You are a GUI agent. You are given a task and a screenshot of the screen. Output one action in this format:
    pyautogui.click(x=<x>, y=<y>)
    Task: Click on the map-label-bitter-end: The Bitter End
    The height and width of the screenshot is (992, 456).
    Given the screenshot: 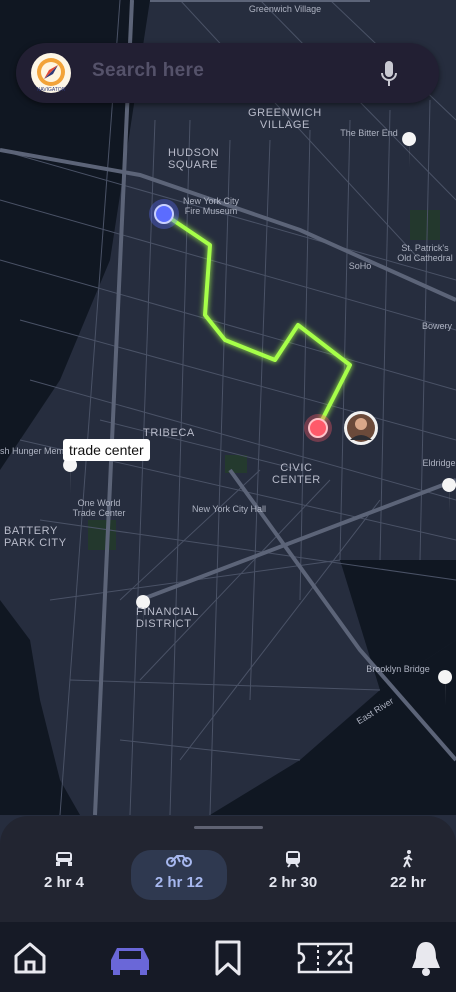 What is the action you would take?
    pyautogui.click(x=369, y=133)
    